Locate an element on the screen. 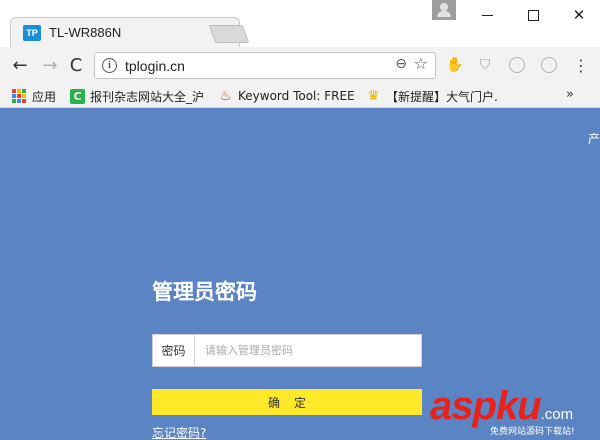 This screenshot has height=440, width=600. close-icon: ✕ is located at coordinates (579, 15).